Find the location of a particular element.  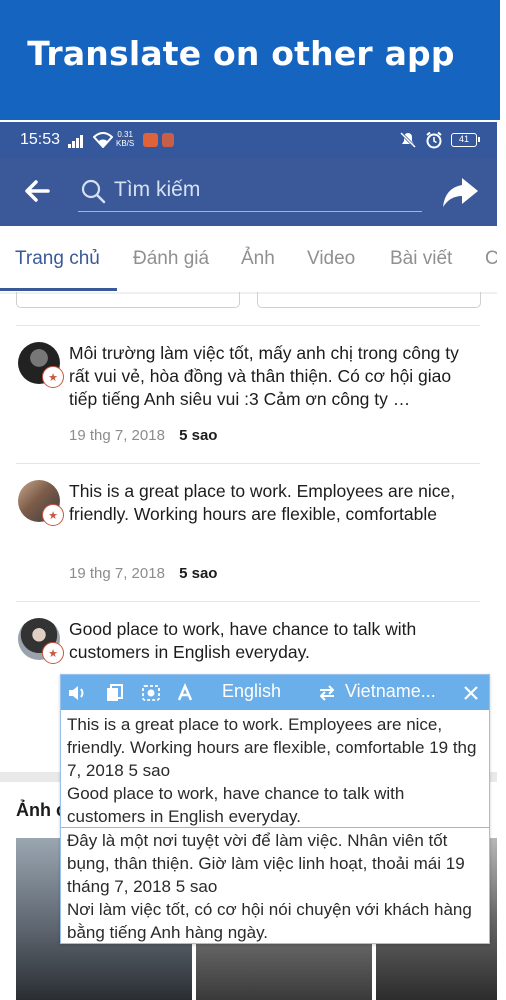

copy-icon is located at coordinates (115, 693).